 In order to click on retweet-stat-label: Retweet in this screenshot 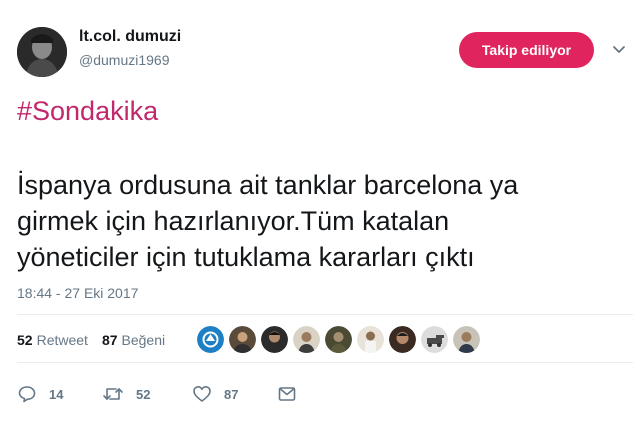, I will do `click(62, 340)`.